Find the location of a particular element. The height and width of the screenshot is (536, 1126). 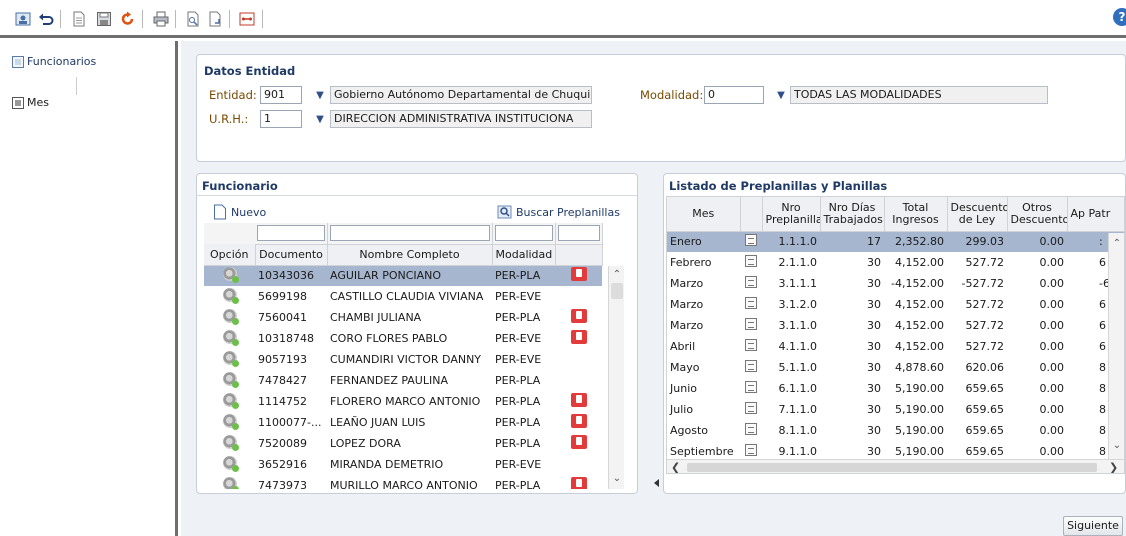

column-header: Total Ingresos is located at coordinates (916, 214).